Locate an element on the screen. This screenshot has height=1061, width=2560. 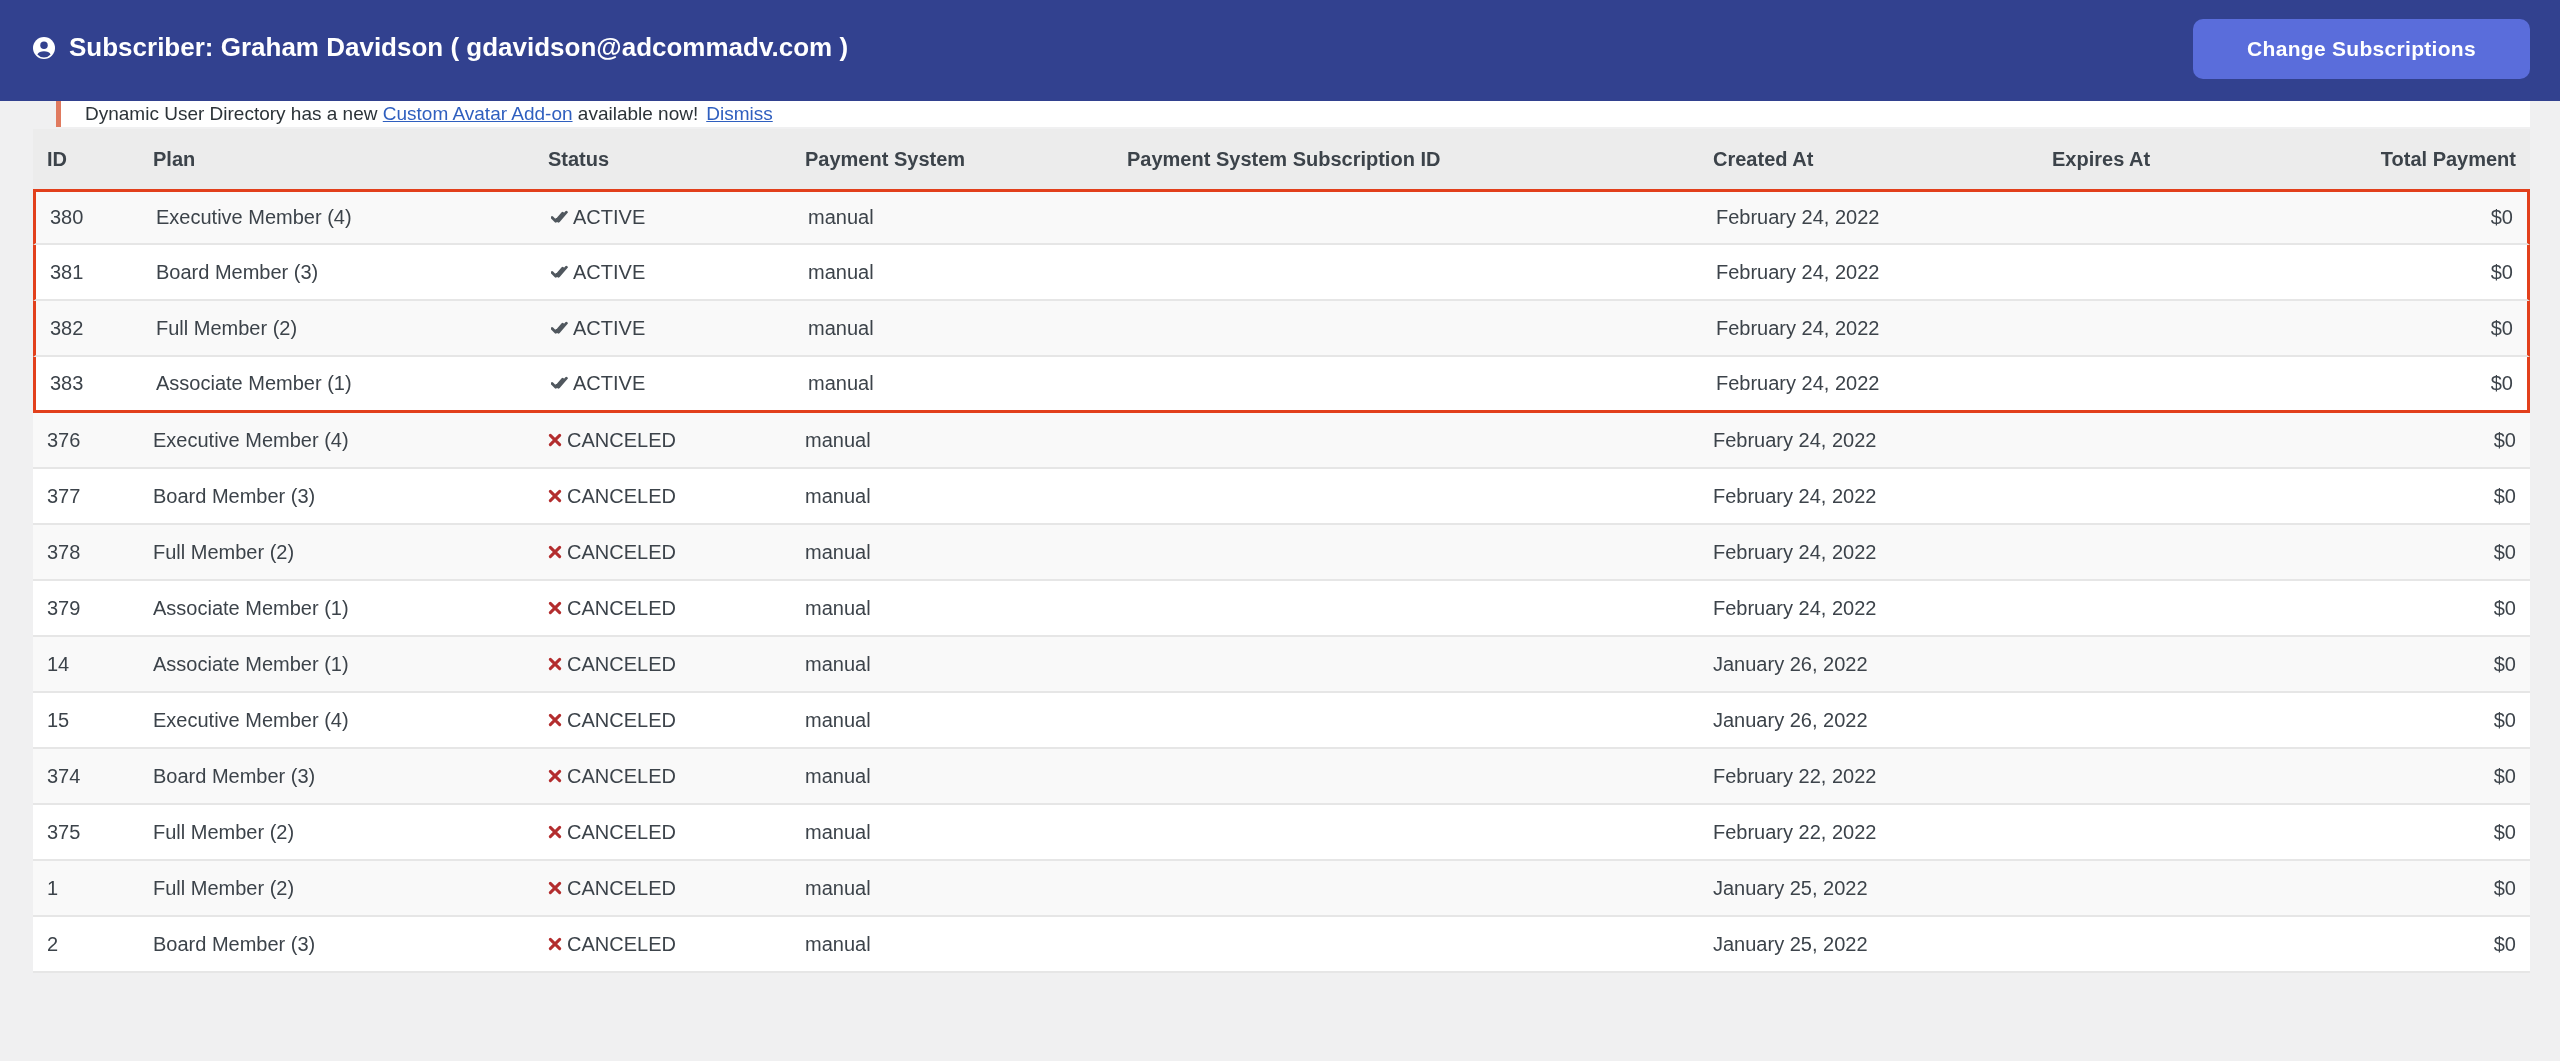
user-icon is located at coordinates (44, 47).